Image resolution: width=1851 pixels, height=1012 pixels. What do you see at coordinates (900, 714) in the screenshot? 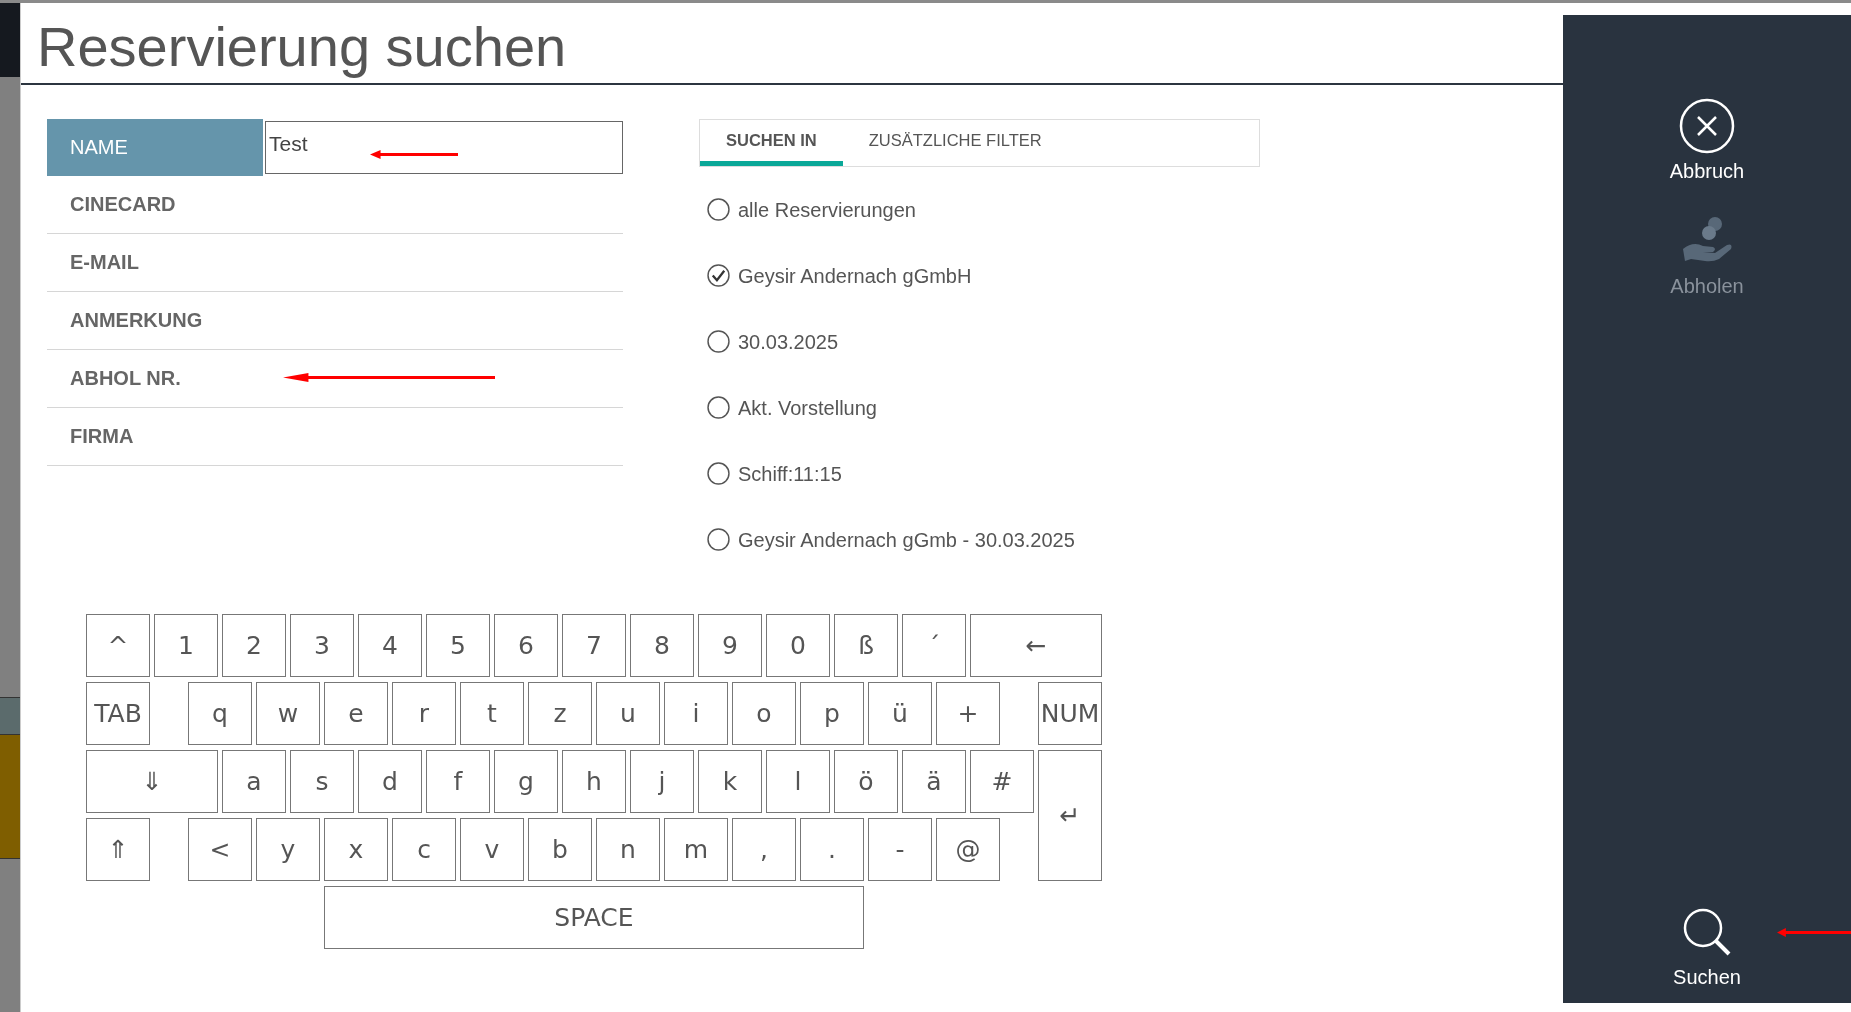
I see `keyboard-key: ü` at bounding box center [900, 714].